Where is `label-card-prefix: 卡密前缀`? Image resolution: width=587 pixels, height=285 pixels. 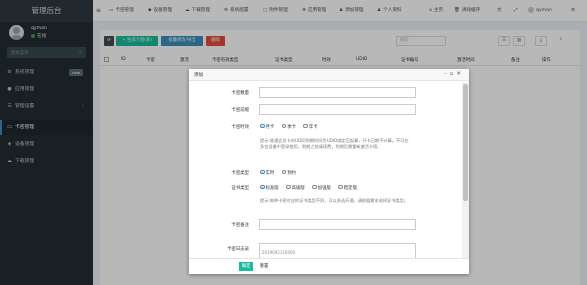
label-card-prefix: 卡密前缀 is located at coordinates (240, 110).